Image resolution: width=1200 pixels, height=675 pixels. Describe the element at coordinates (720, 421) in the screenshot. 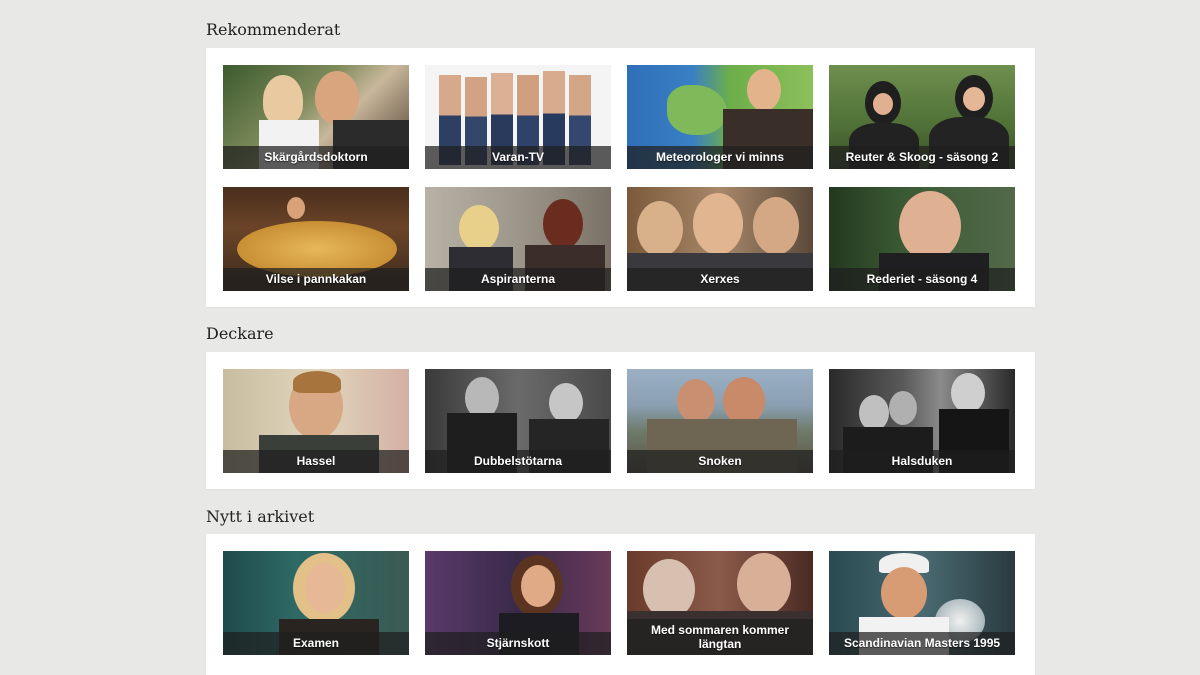

I see `program-tile-snoken: Snoken` at that location.